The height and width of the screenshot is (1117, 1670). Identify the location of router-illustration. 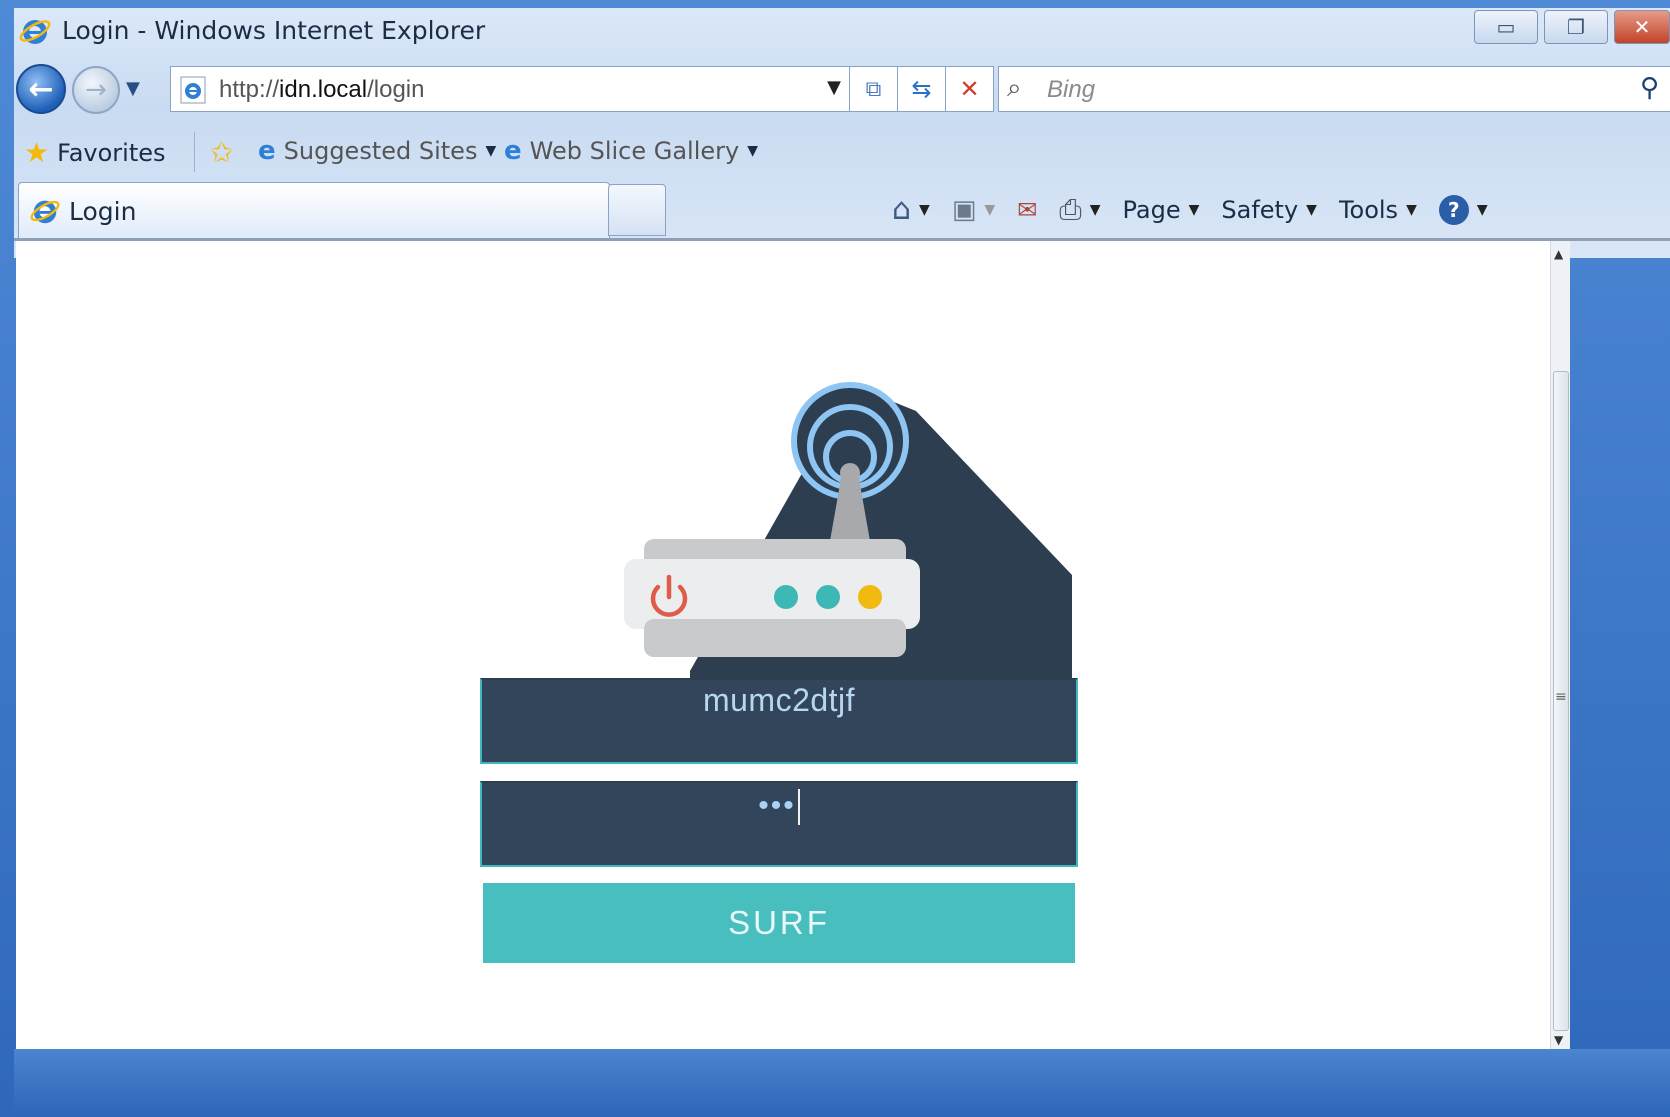
(848, 531).